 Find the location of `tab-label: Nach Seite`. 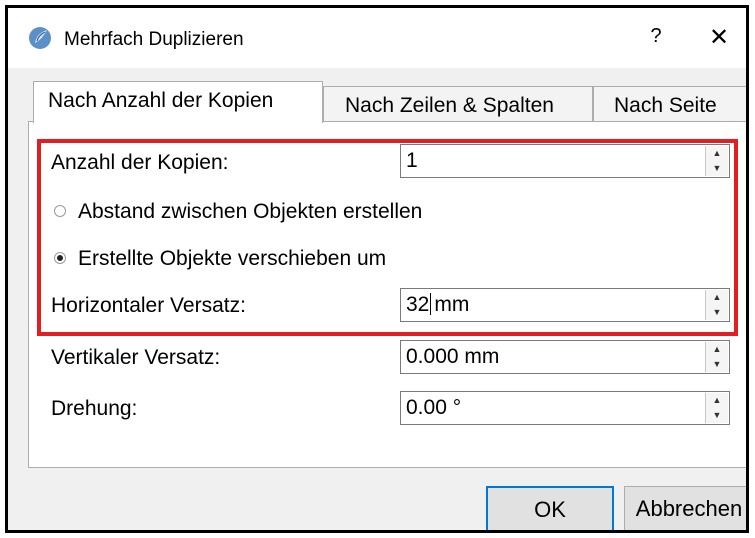

tab-label: Nach Seite is located at coordinates (665, 105).